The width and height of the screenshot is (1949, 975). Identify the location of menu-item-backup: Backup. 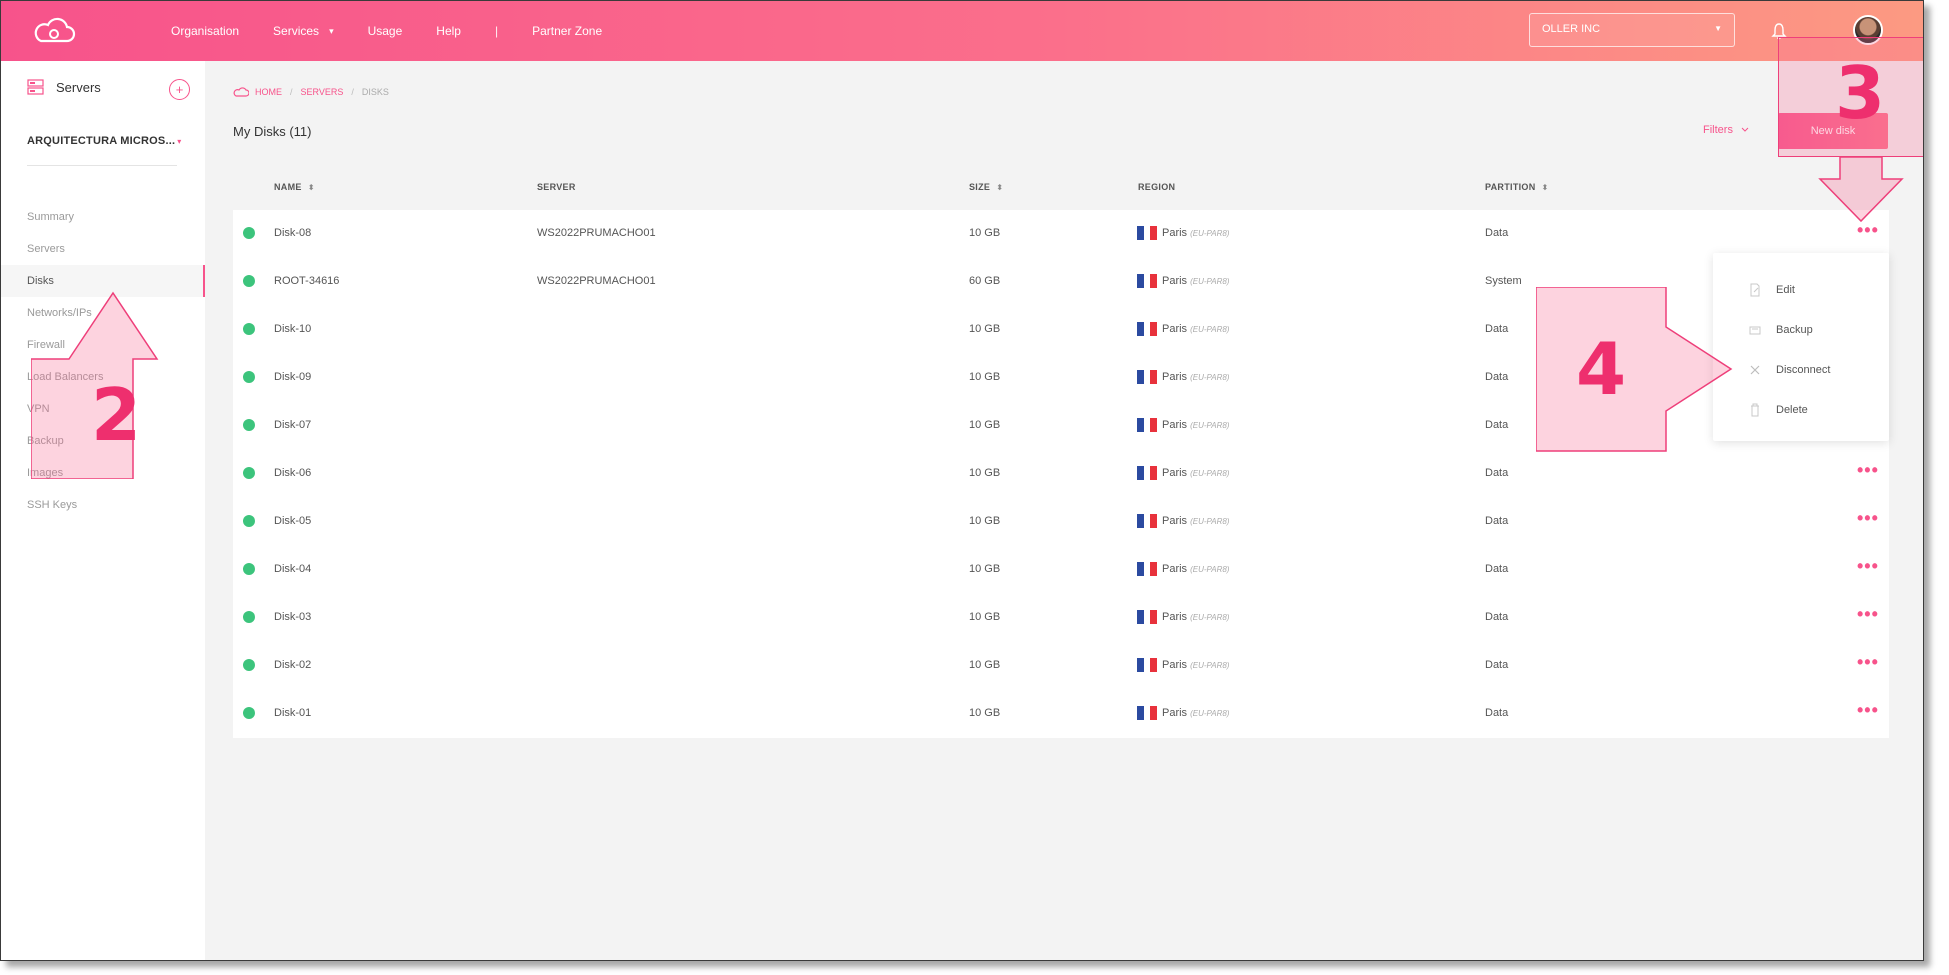
(1801, 331).